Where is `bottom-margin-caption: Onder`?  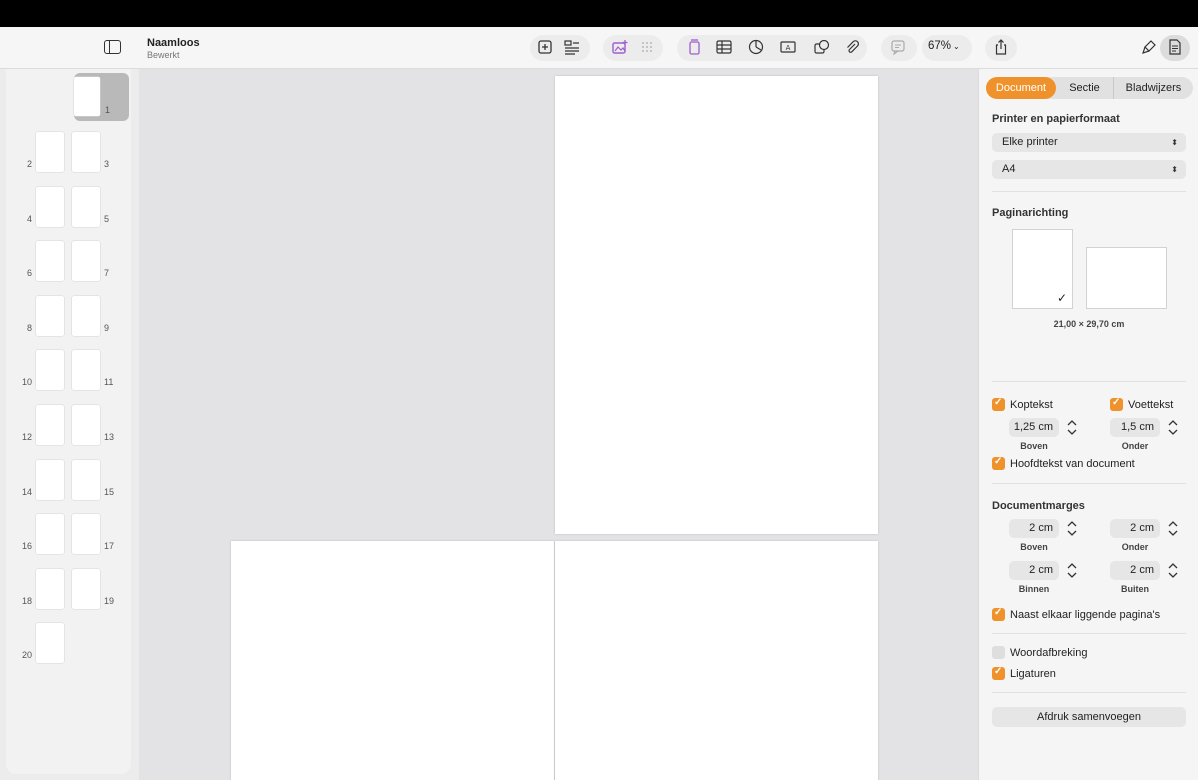 bottom-margin-caption: Onder is located at coordinates (1135, 547).